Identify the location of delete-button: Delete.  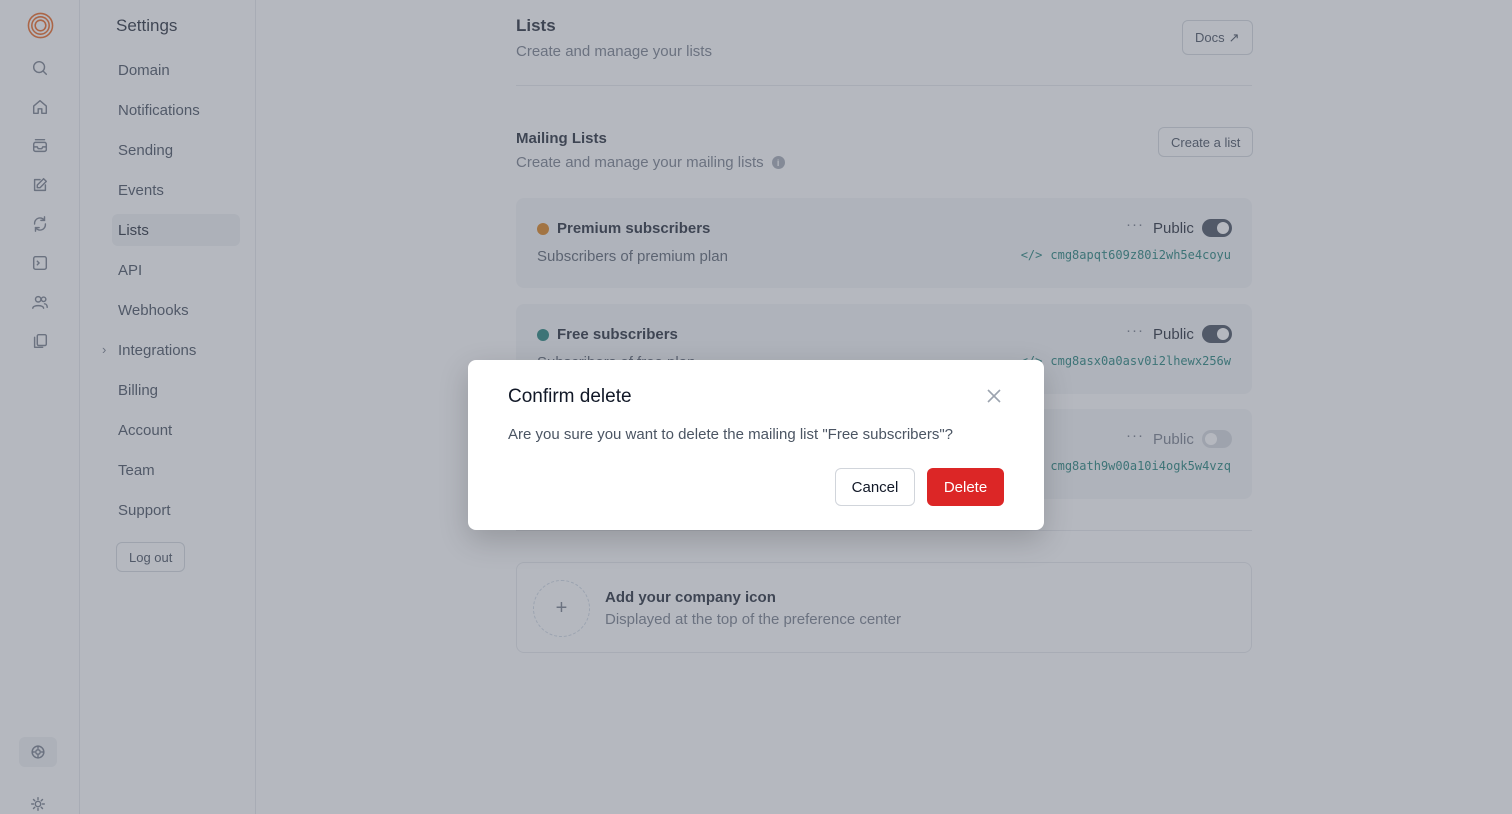
(965, 487).